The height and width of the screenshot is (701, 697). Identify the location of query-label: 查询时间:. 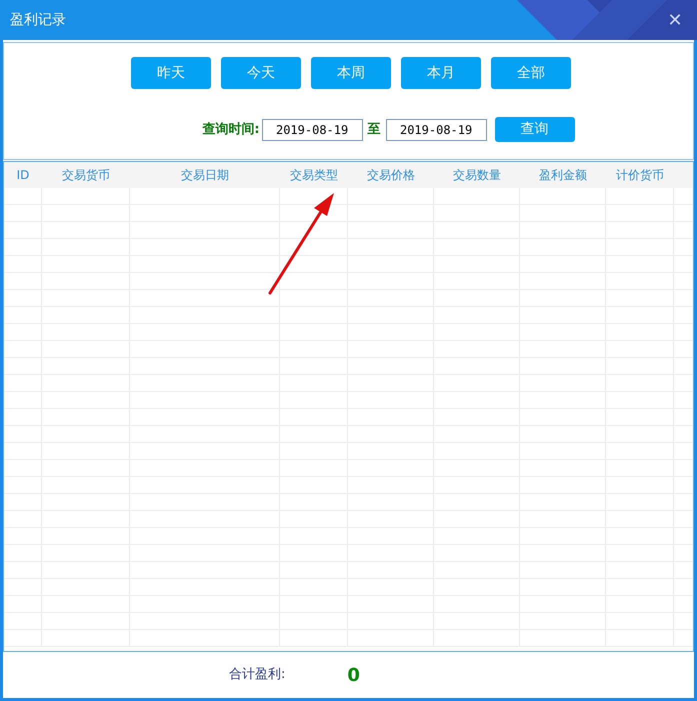
(231, 129).